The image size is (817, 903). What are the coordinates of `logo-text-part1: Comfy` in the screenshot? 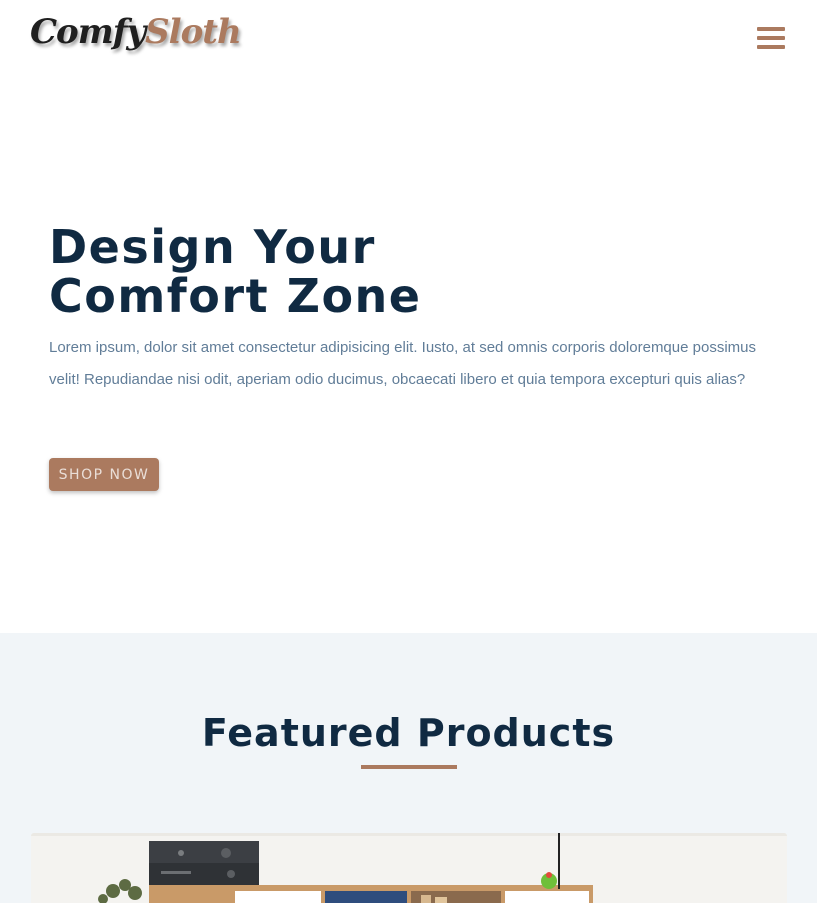 It's located at (88, 32).